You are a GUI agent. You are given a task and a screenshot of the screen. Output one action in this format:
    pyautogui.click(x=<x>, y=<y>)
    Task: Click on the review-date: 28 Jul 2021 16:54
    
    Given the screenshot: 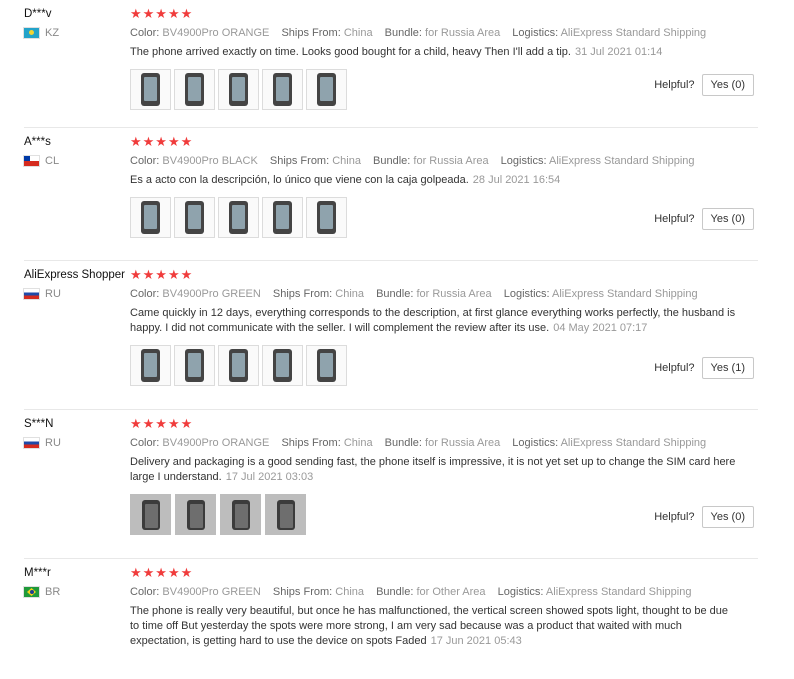 What is the action you would take?
    pyautogui.click(x=516, y=180)
    